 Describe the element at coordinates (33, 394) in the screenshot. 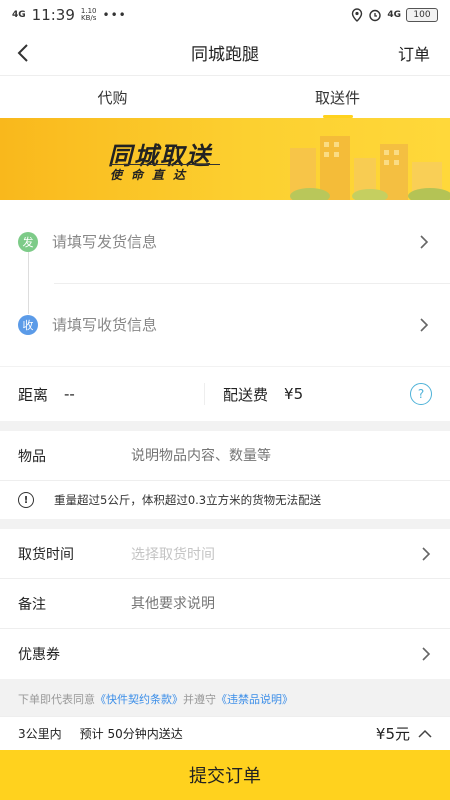

I see `distance-label: 距离` at that location.